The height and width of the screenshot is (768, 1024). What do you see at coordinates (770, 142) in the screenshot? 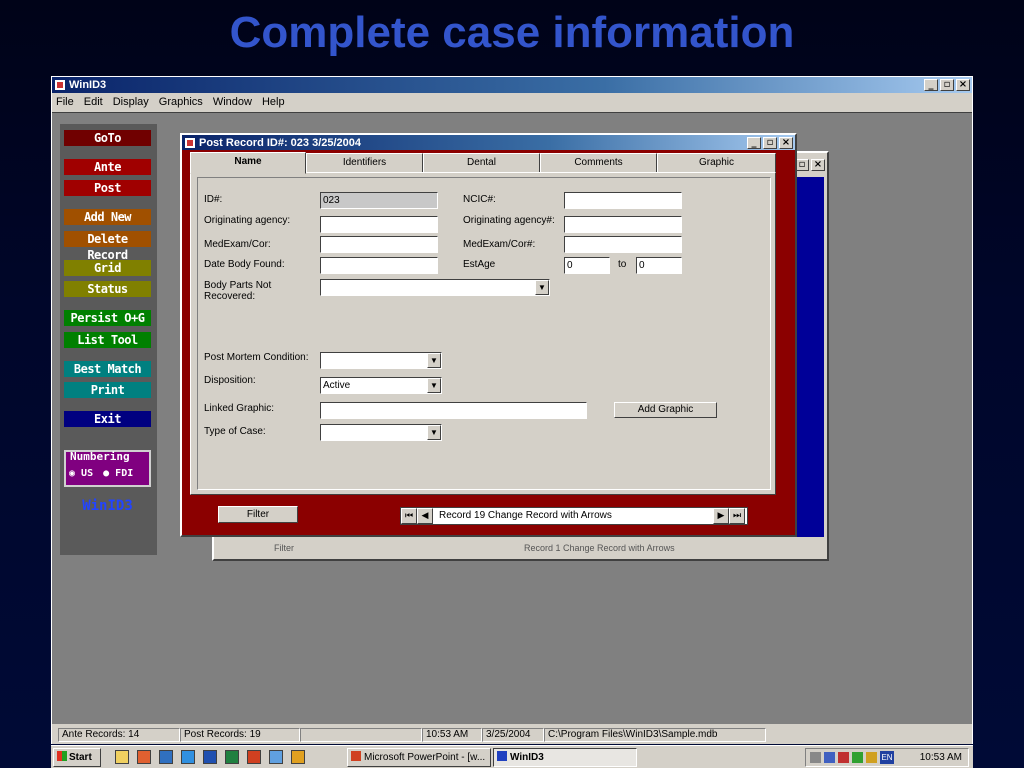
I see `dialog-maximize-button: ▫` at bounding box center [770, 142].